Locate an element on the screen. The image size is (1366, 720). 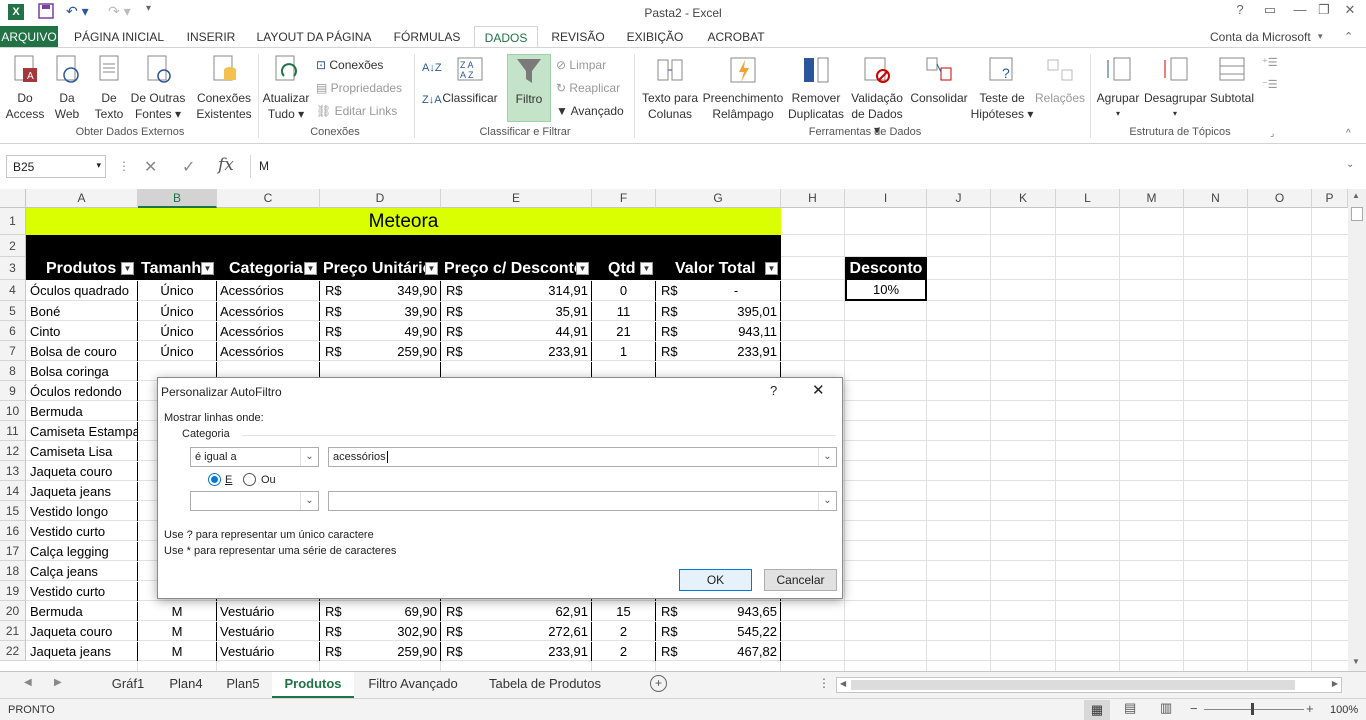
cell-g5-currency: R$ is located at coordinates (676, 311).